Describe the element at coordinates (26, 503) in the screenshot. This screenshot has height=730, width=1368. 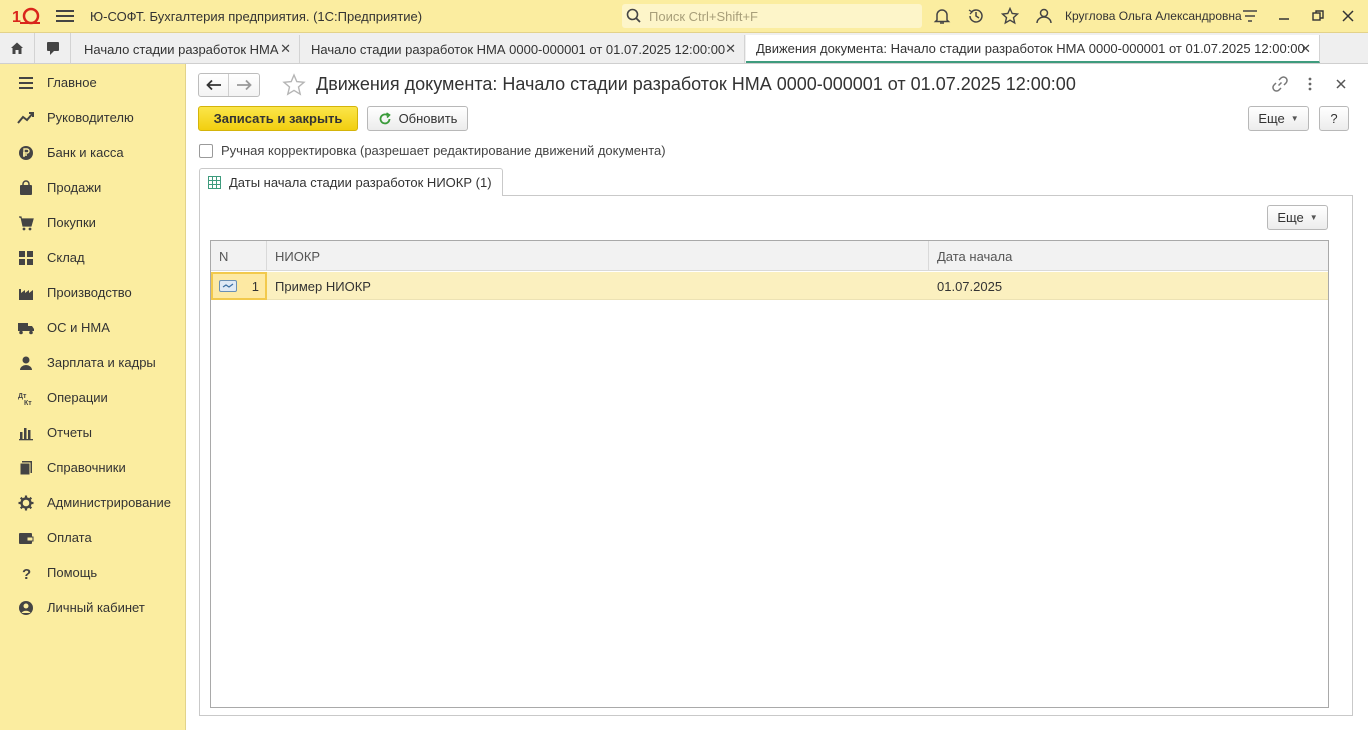
I see `gear-icon` at that location.